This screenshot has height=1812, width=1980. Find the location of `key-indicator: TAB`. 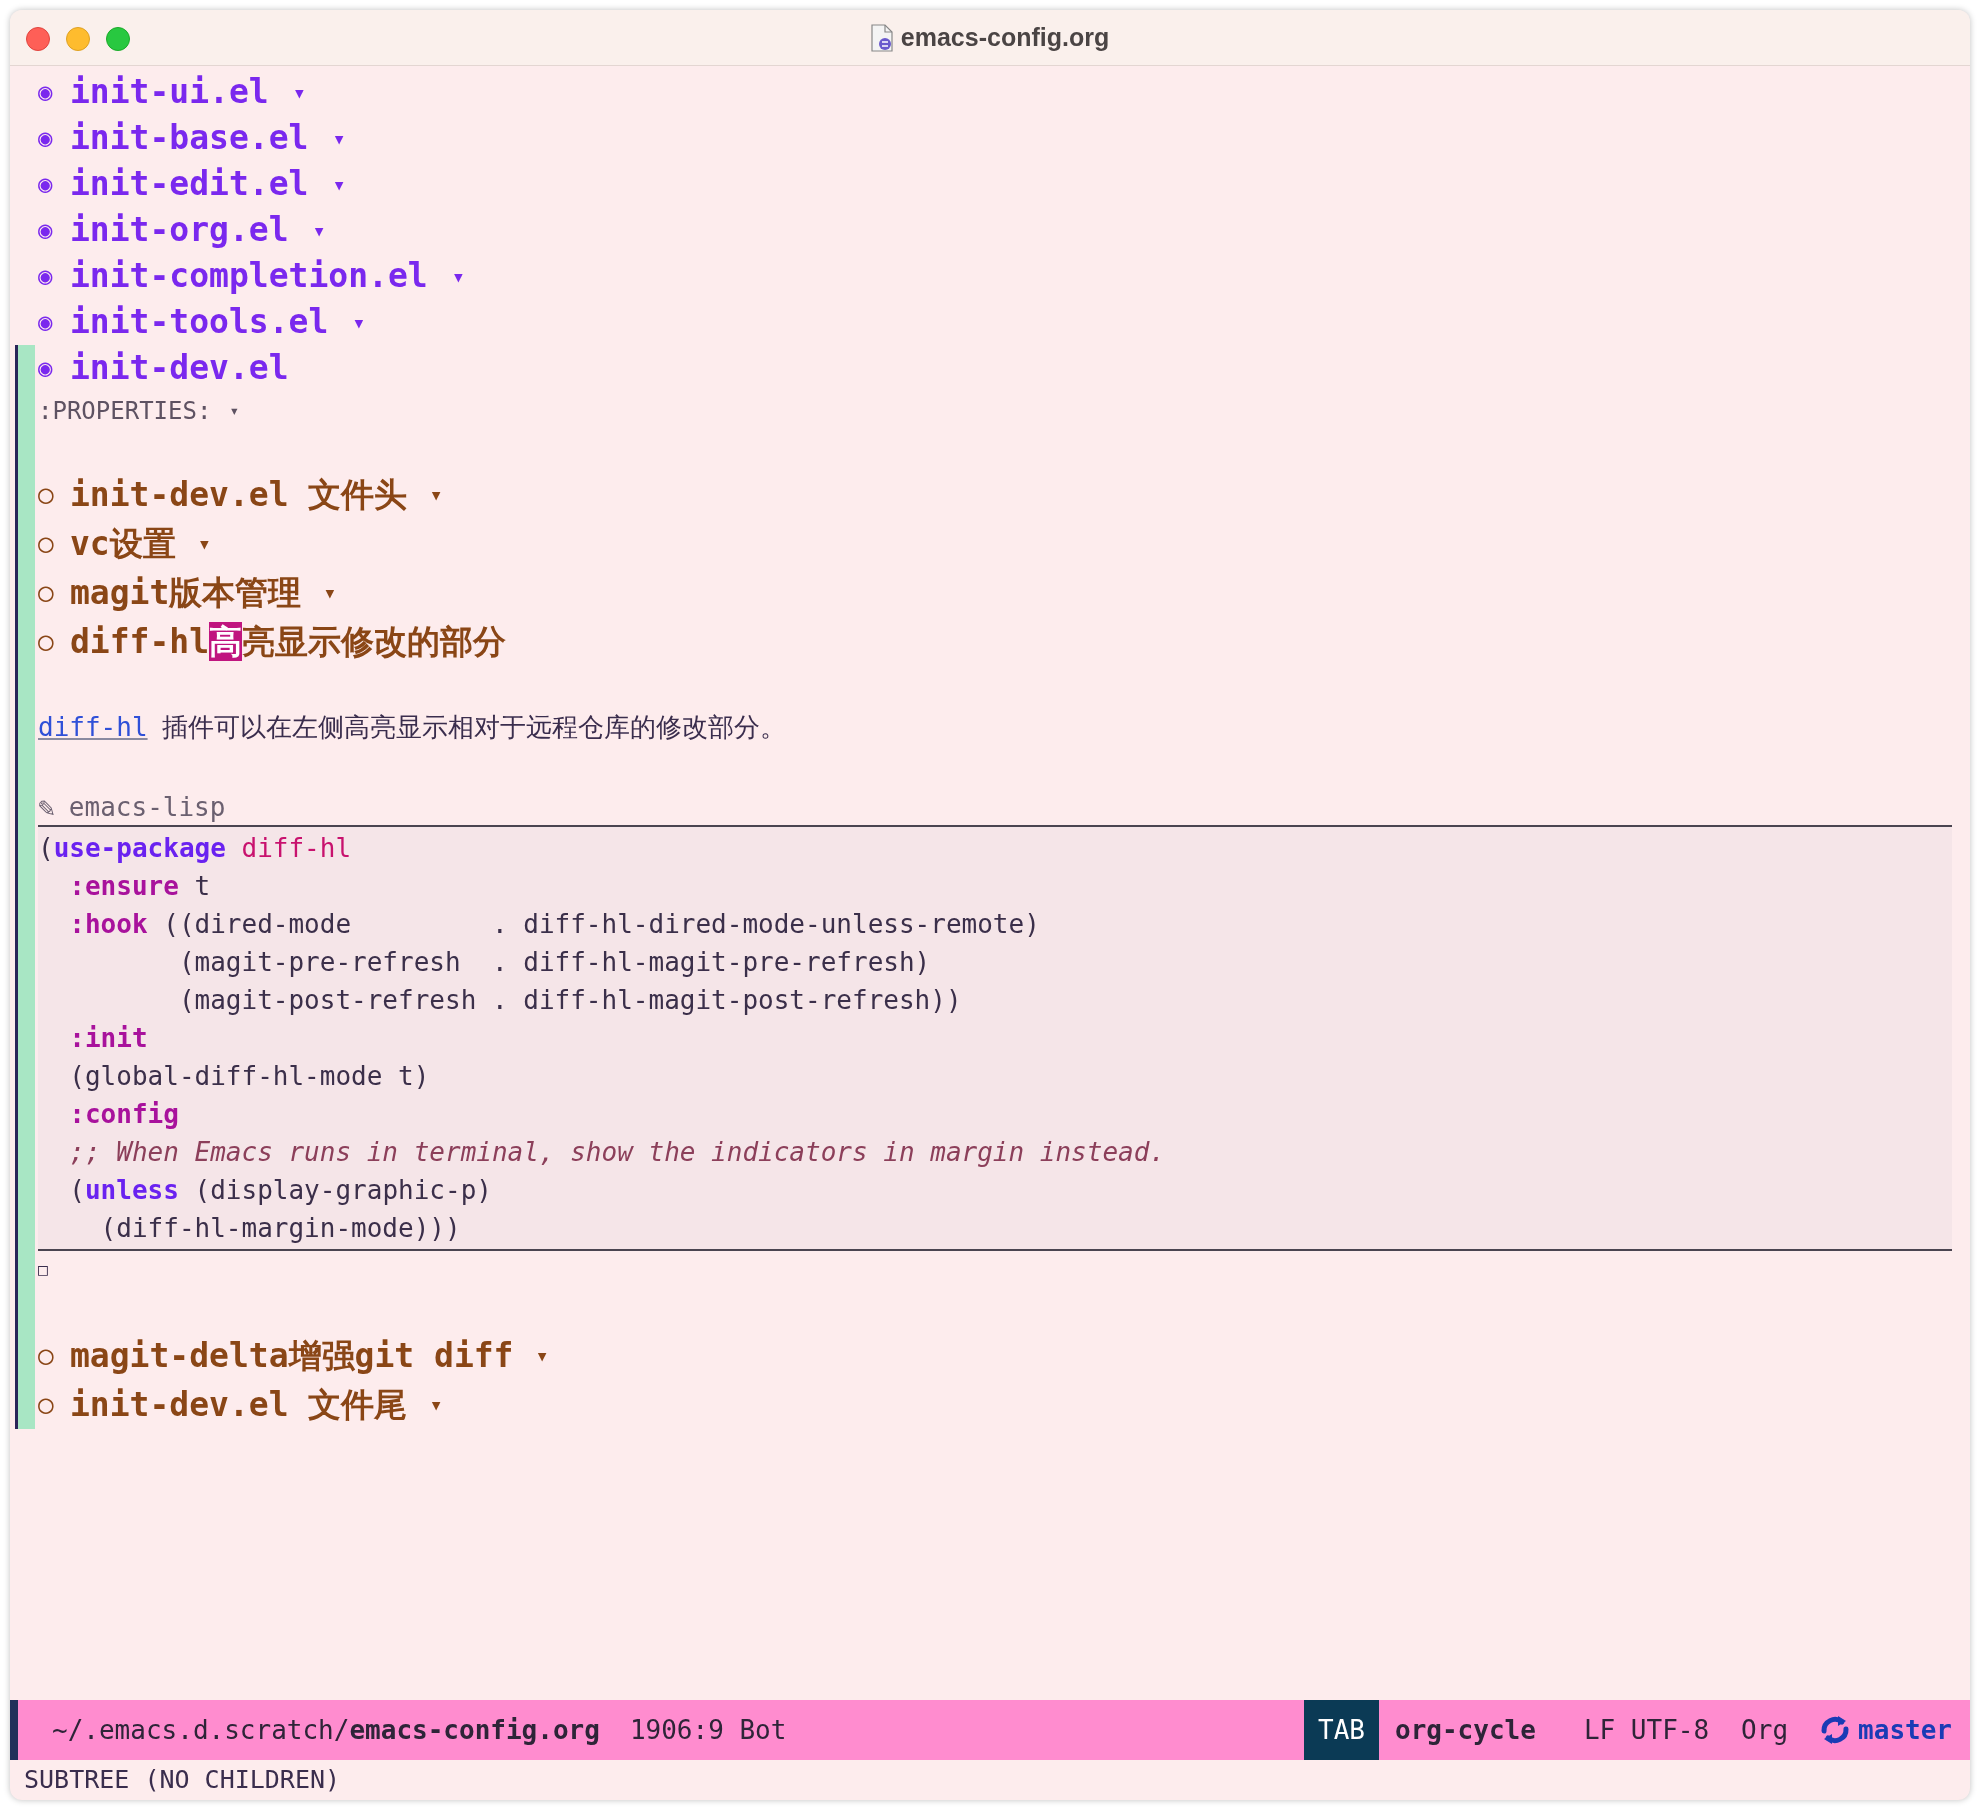

key-indicator: TAB is located at coordinates (1341, 1730).